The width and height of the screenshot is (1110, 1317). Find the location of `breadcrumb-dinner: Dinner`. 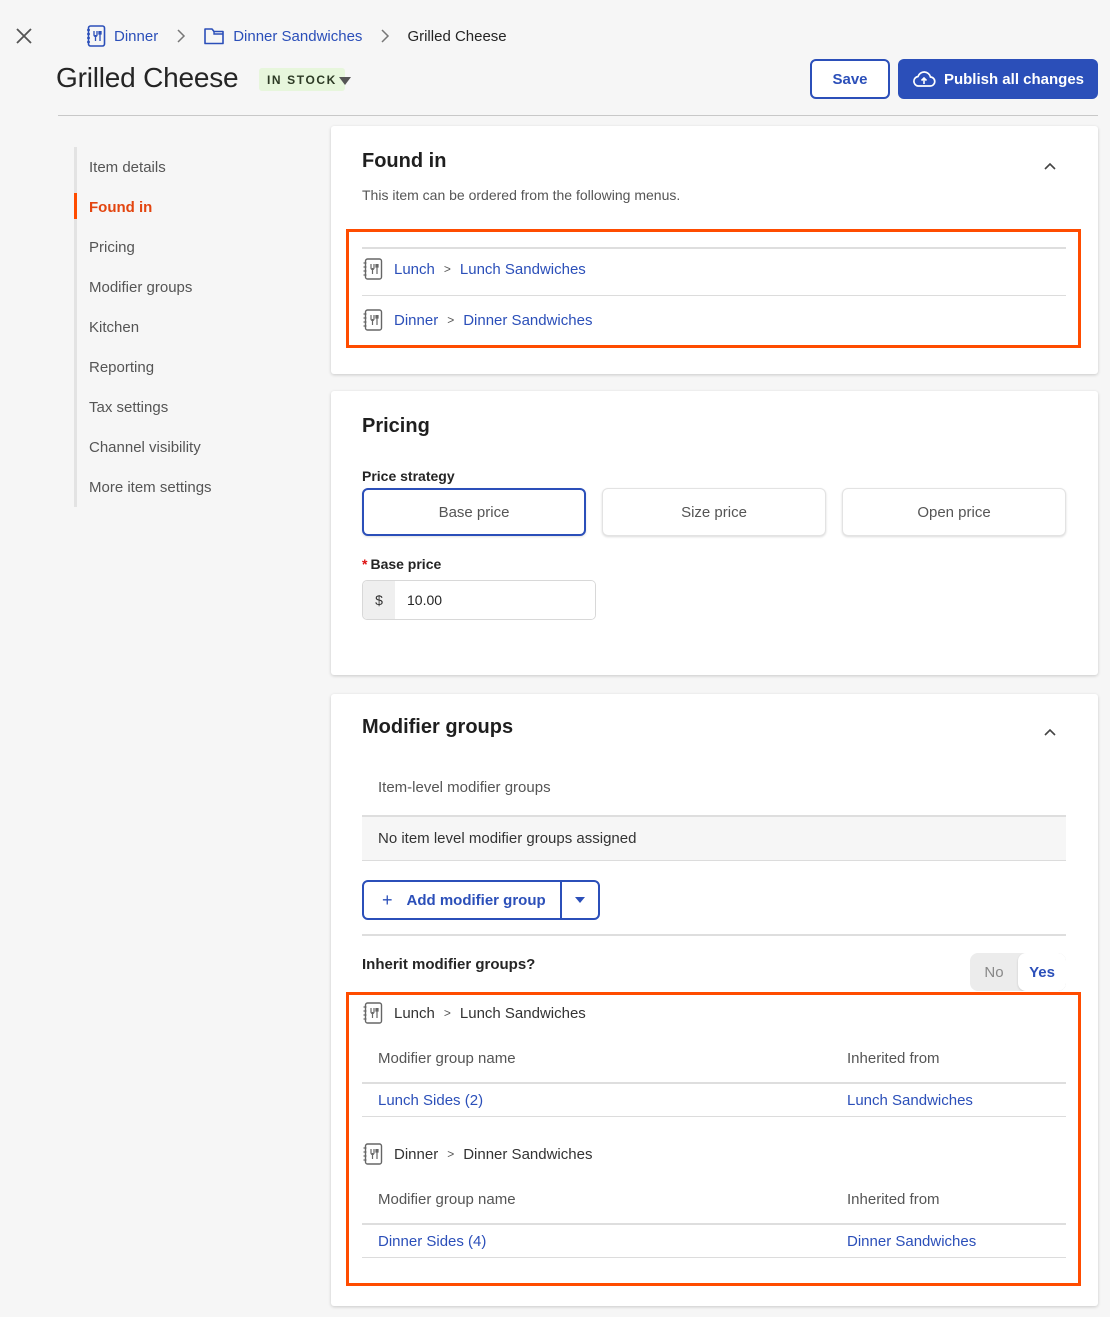

breadcrumb-dinner: Dinner is located at coordinates (122, 36).